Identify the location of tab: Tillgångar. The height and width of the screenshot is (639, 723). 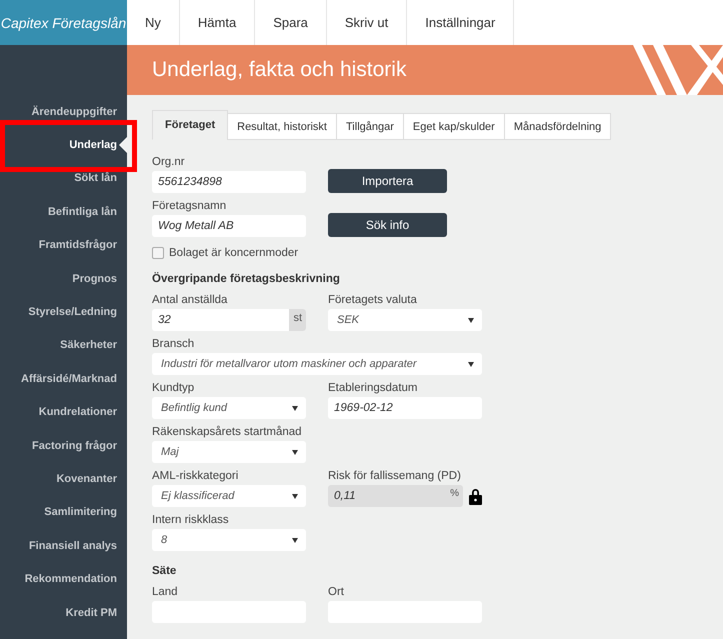
(370, 126).